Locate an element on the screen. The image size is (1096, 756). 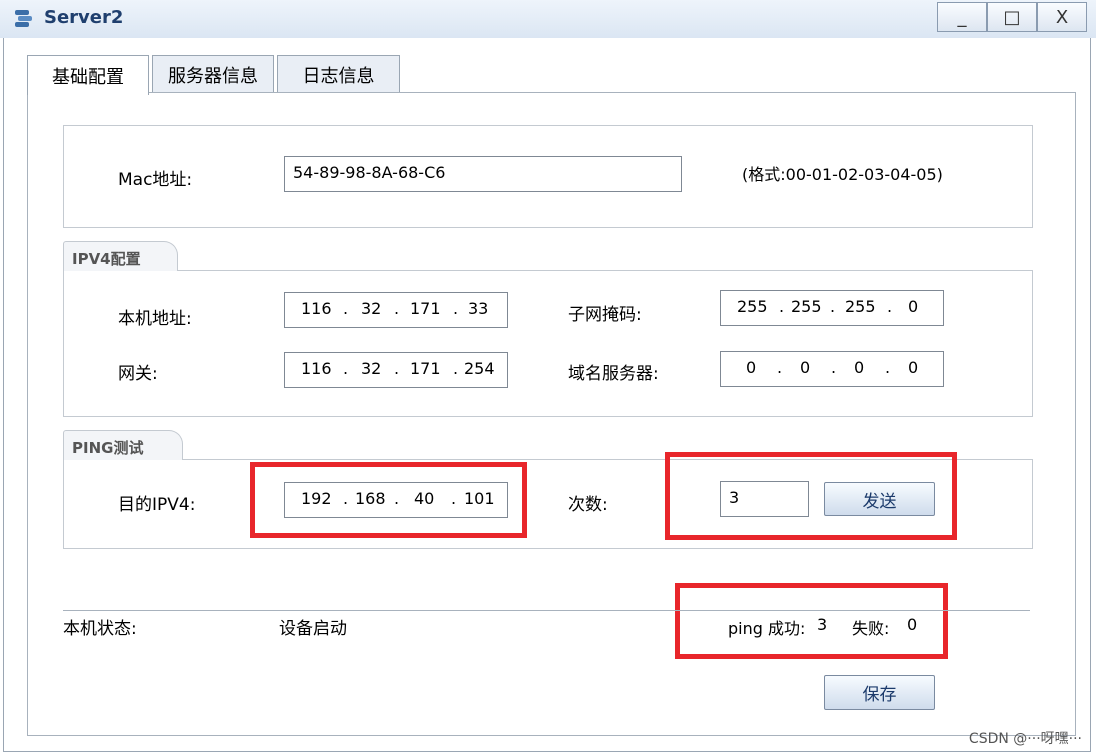
tab-log-info: 日志信息 is located at coordinates (338, 74).